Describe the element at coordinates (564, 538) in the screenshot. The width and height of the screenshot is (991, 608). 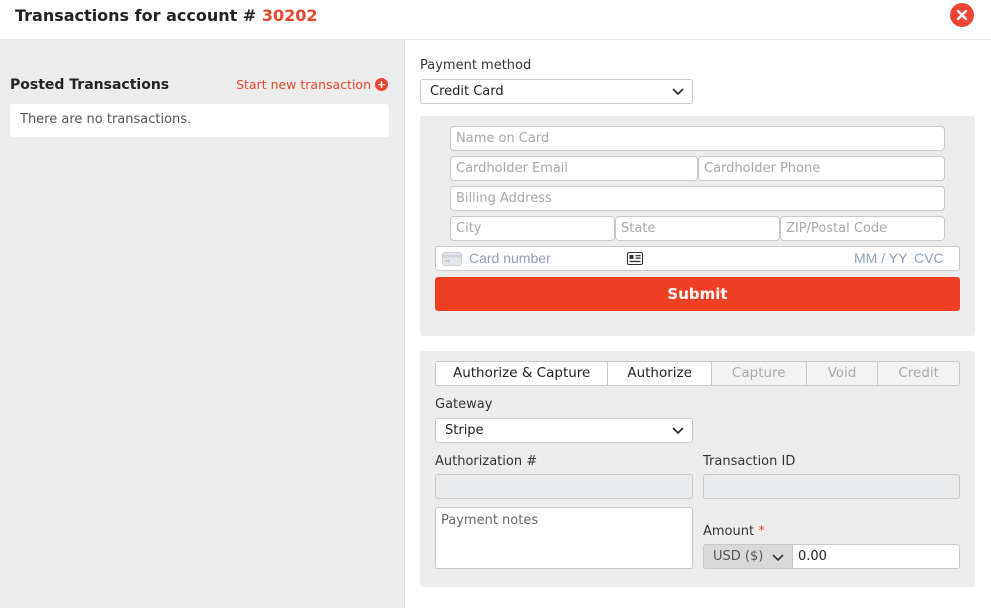
I see `payment-notes-input: Payment notes` at that location.